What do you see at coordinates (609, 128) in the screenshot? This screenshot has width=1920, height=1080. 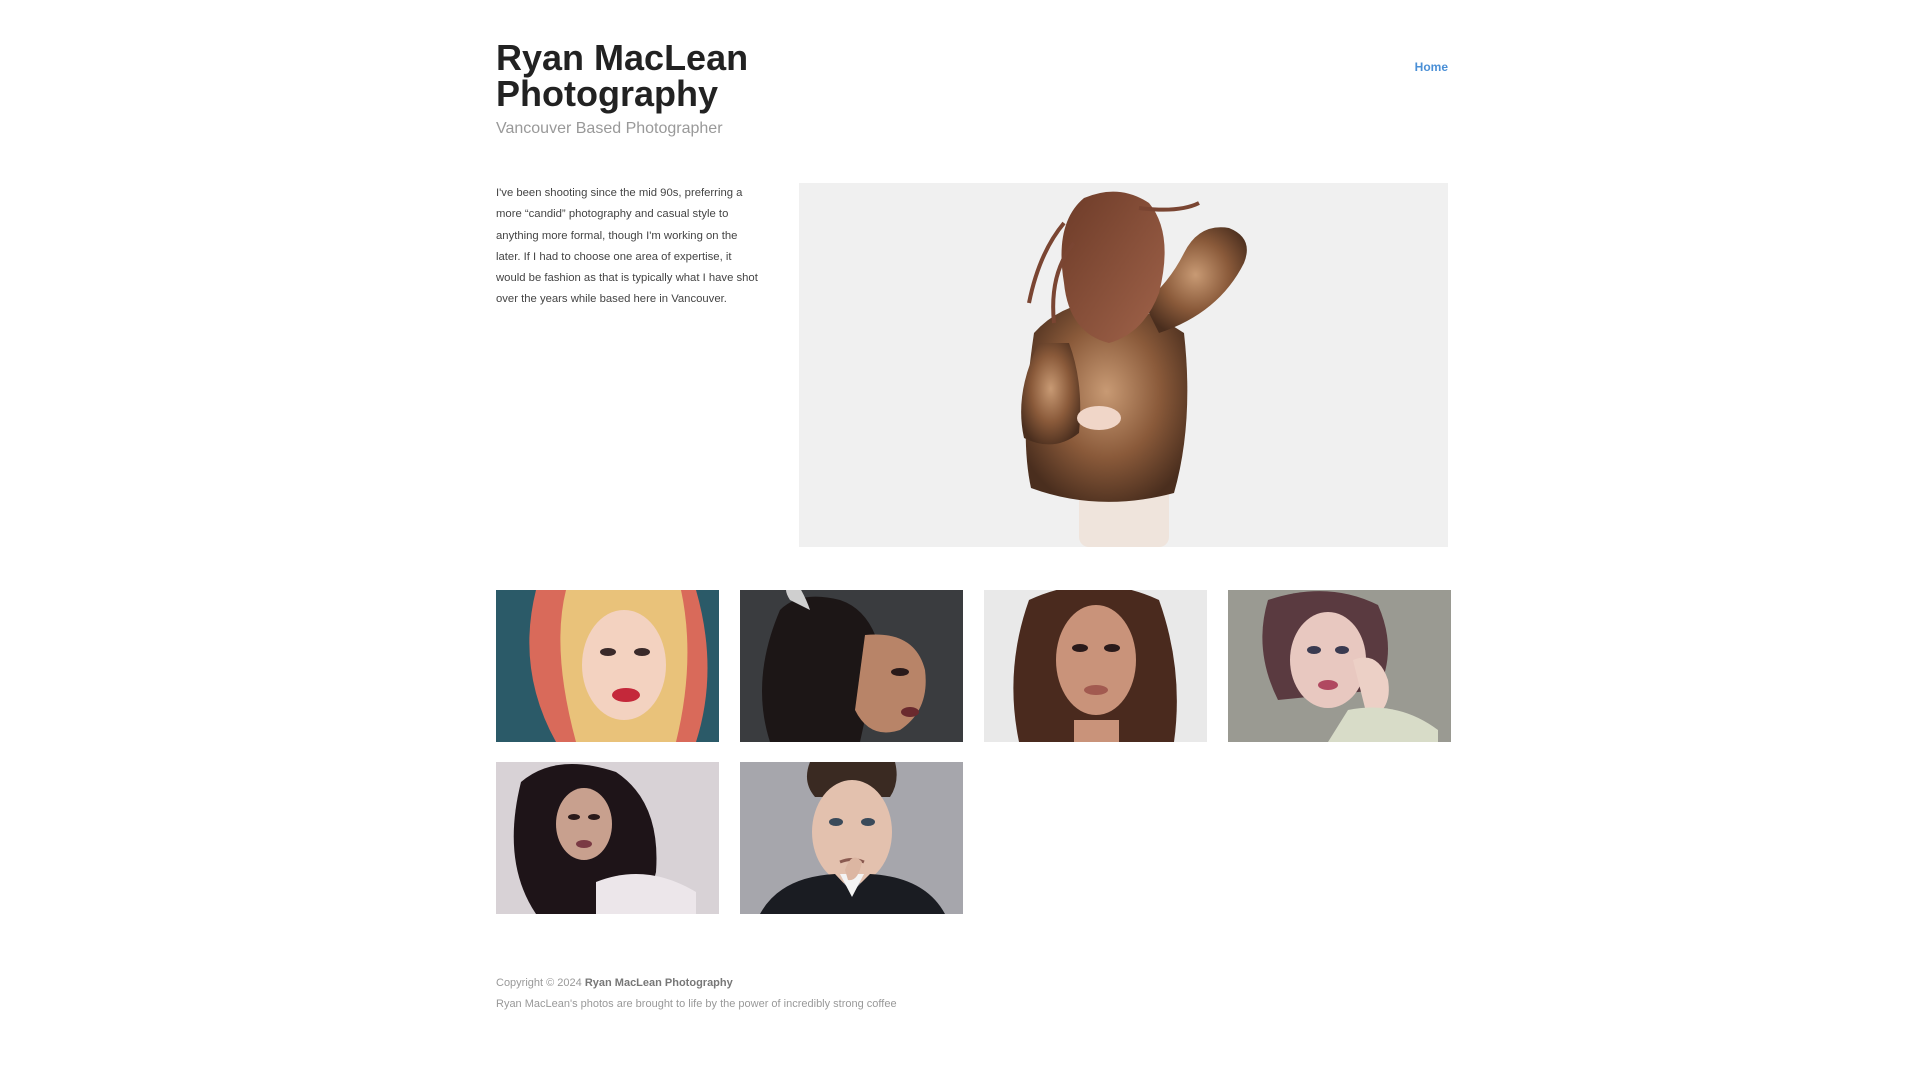 I see `site-tagline: Vancouver Based Photographer` at bounding box center [609, 128].